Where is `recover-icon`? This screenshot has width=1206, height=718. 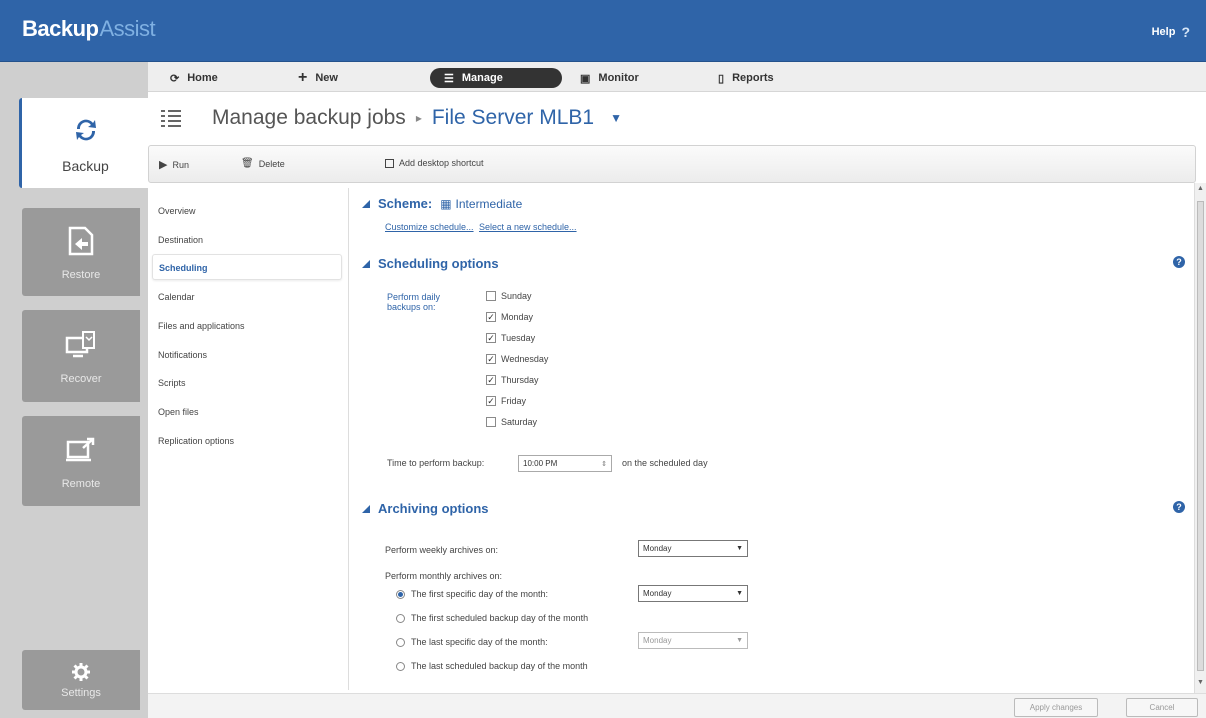
recover-icon is located at coordinates (81, 345).